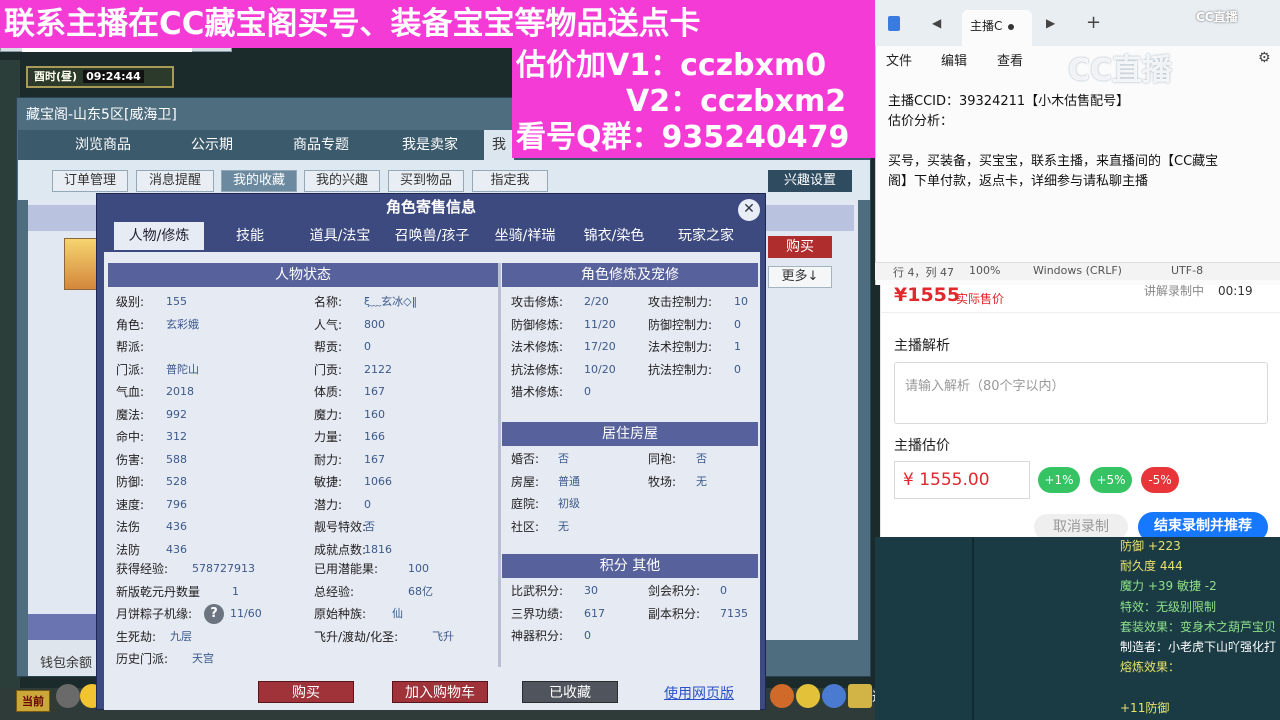  Describe the element at coordinates (430, 145) in the screenshot. I see `nav-tab-seller: 我是卖家` at that location.